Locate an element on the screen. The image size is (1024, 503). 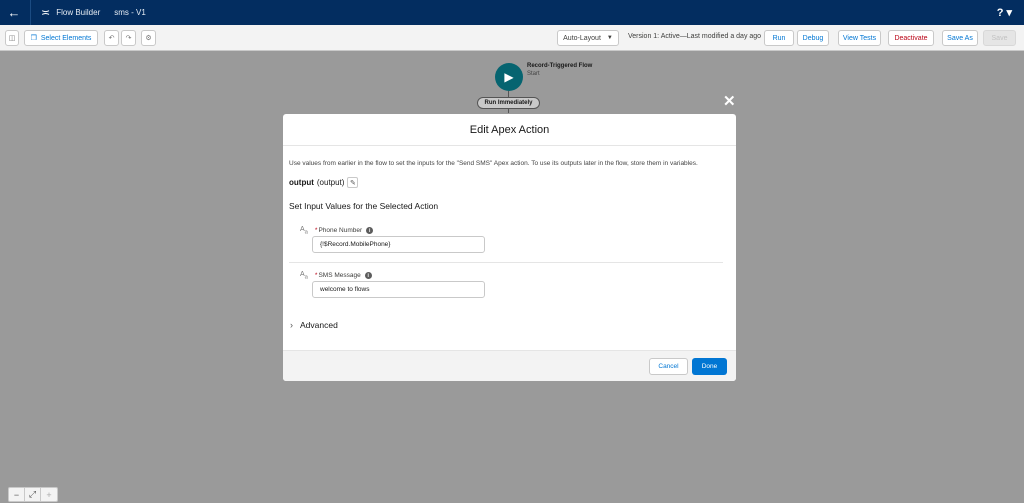
toggle-panel-button: ◫ is located at coordinates (12, 38).